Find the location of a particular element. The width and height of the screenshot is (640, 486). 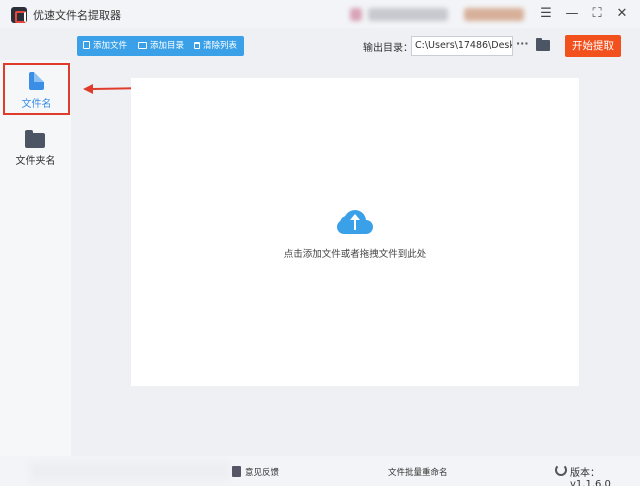

add-file-label: 添加文件 is located at coordinates (110, 46).